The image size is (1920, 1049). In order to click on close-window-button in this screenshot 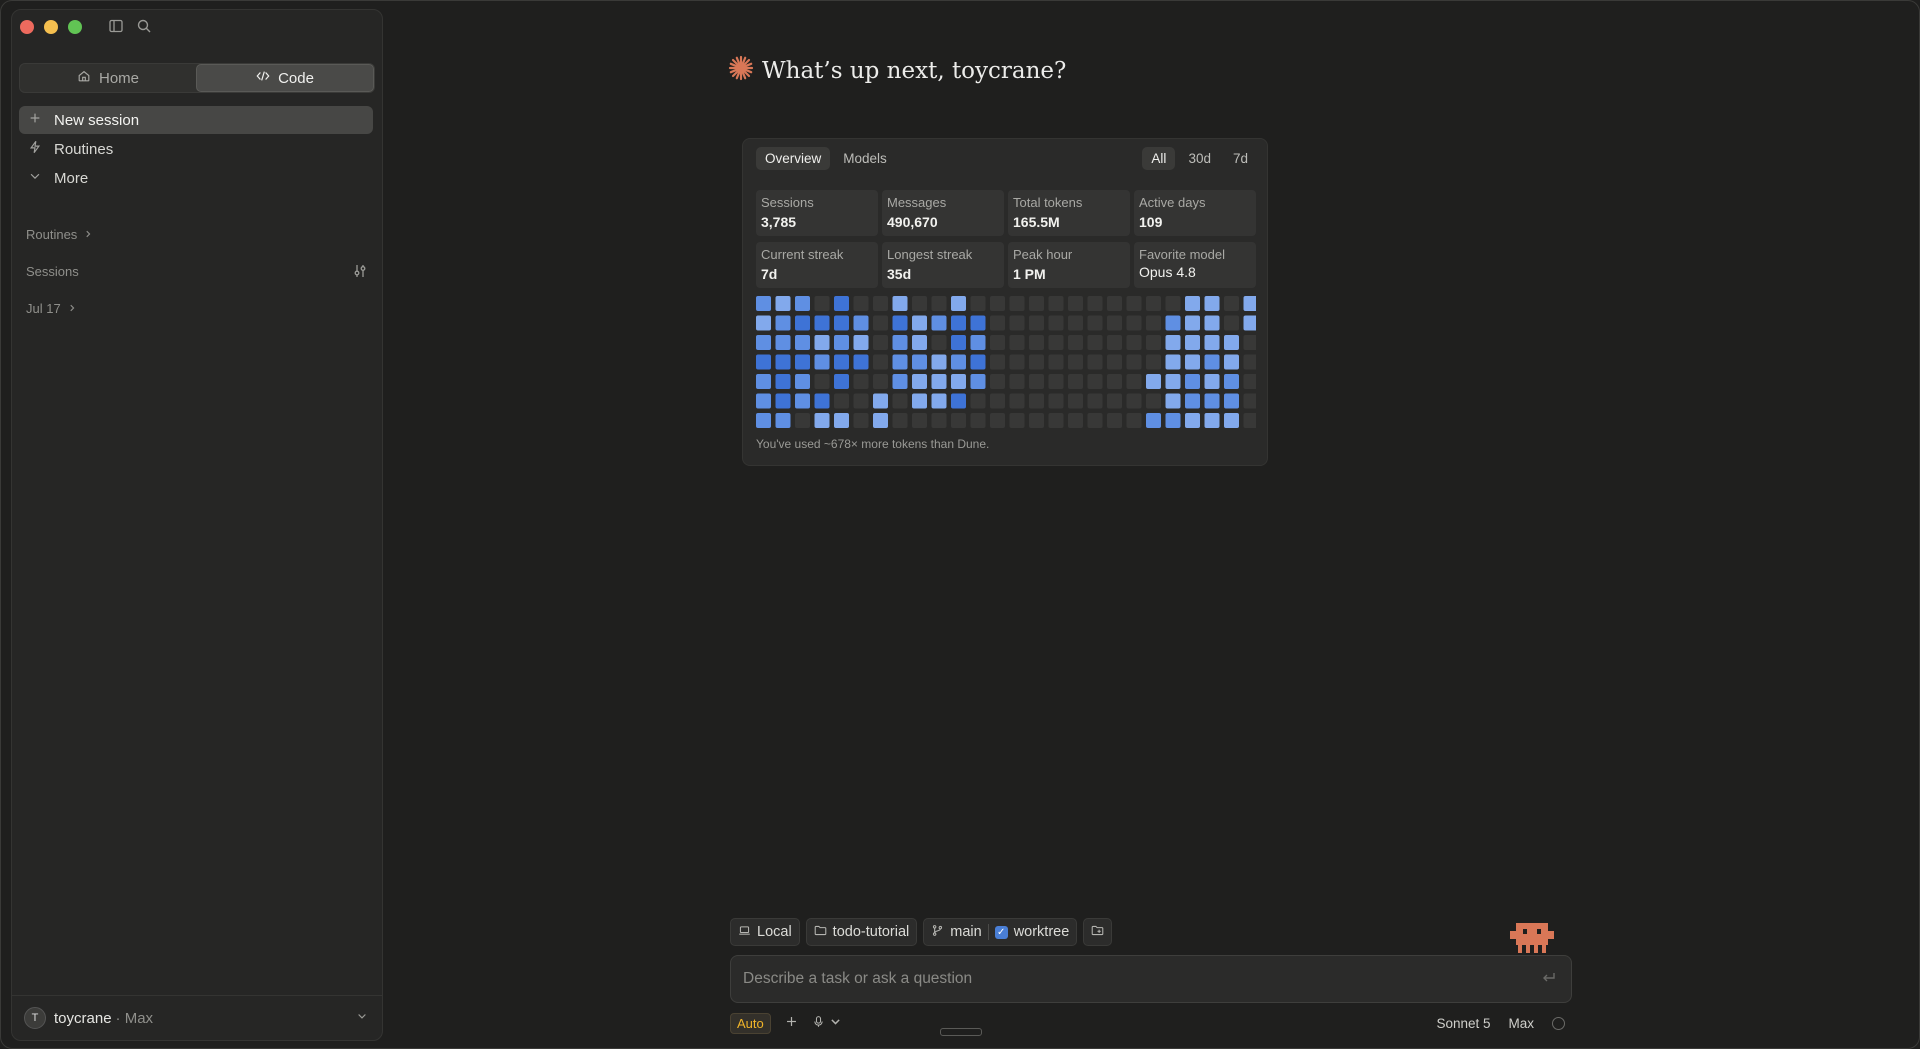, I will do `click(27, 27)`.